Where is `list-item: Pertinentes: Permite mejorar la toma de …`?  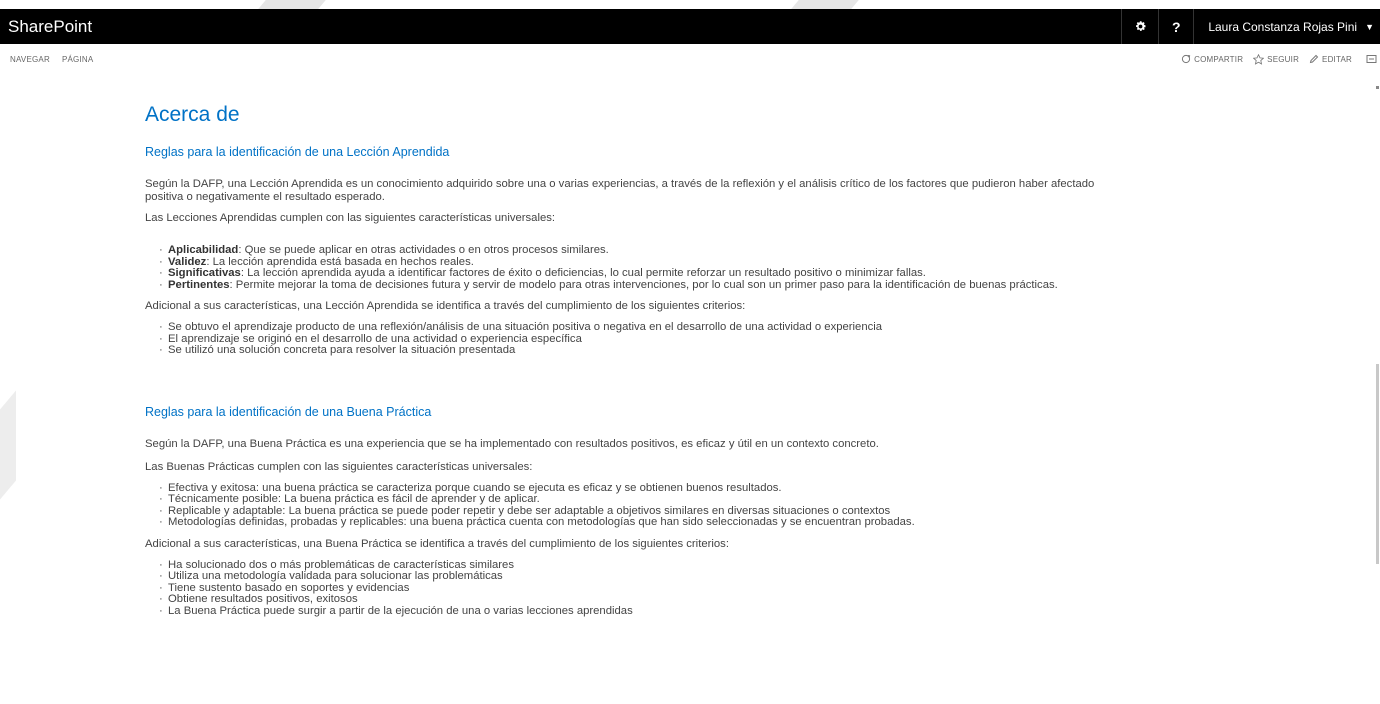
list-item: Pertinentes: Permite mejorar la toma de … is located at coordinates (692, 285).